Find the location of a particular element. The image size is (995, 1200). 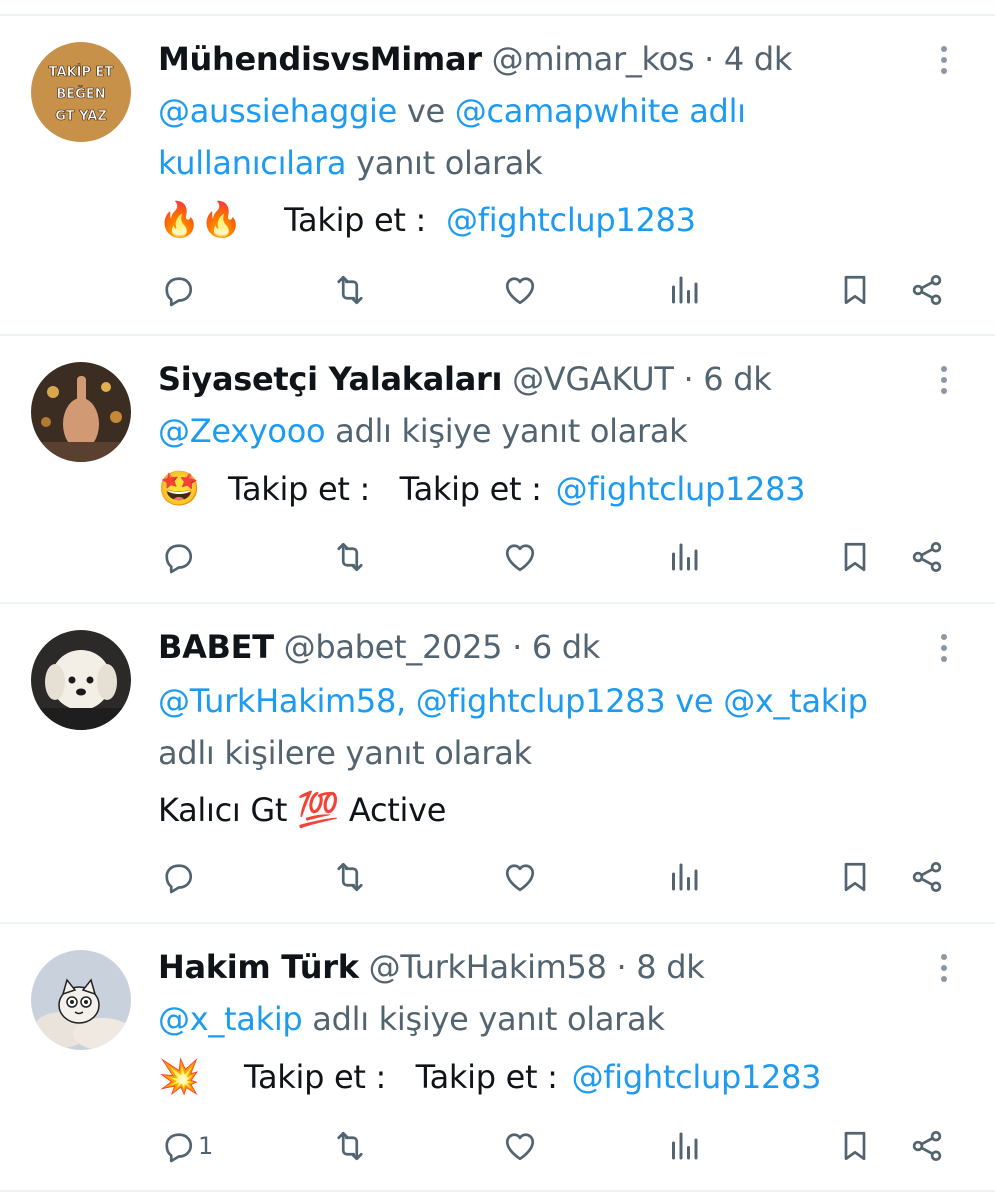

reply-context: @x_takip adlı kişiye yanıt olarak is located at coordinates (411, 1019).